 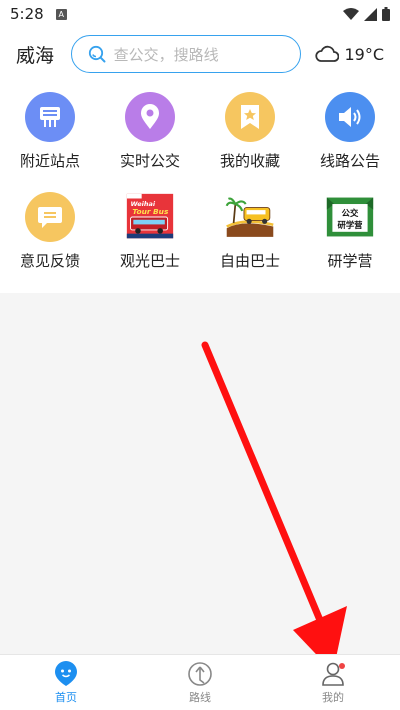 I want to click on tab-home-label: 首页, so click(x=66, y=697).